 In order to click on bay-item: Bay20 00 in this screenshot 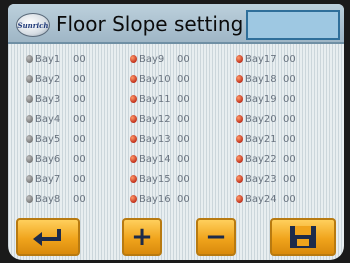, I will do `click(269, 119)`.